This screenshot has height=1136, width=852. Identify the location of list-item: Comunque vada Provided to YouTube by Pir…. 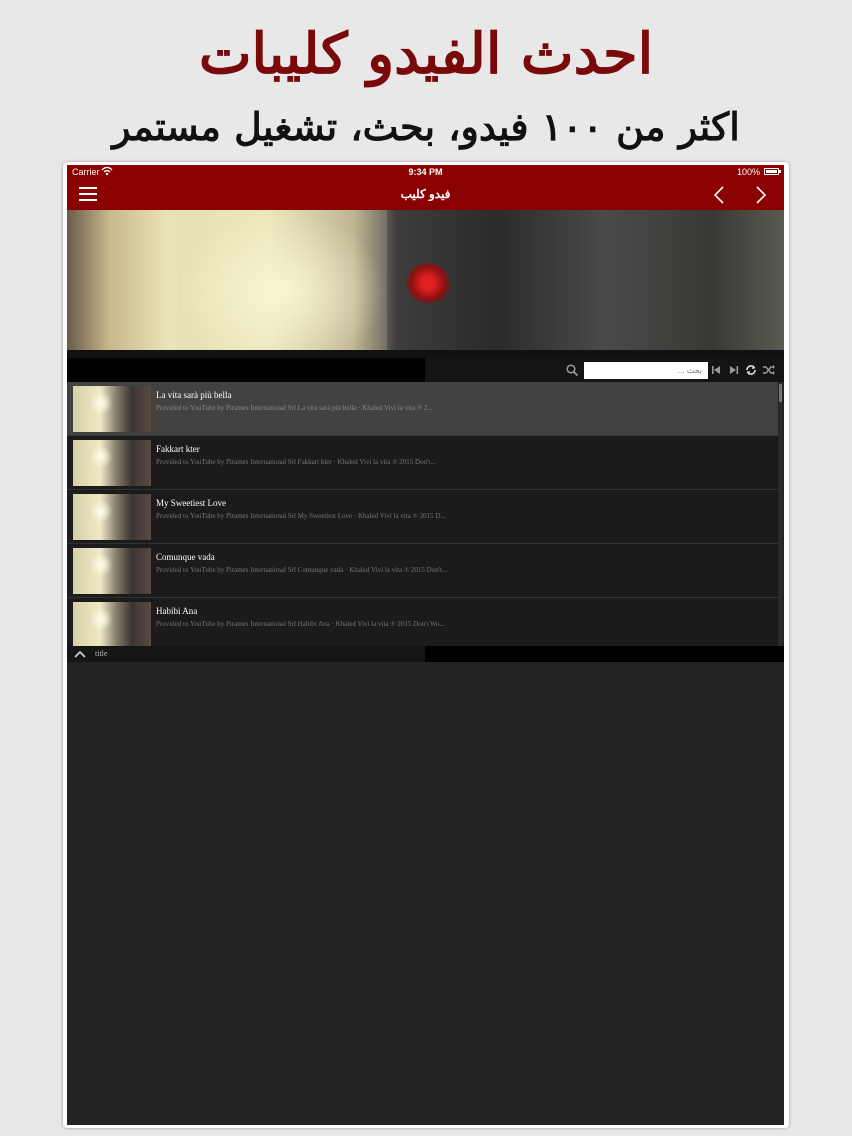
(422, 571).